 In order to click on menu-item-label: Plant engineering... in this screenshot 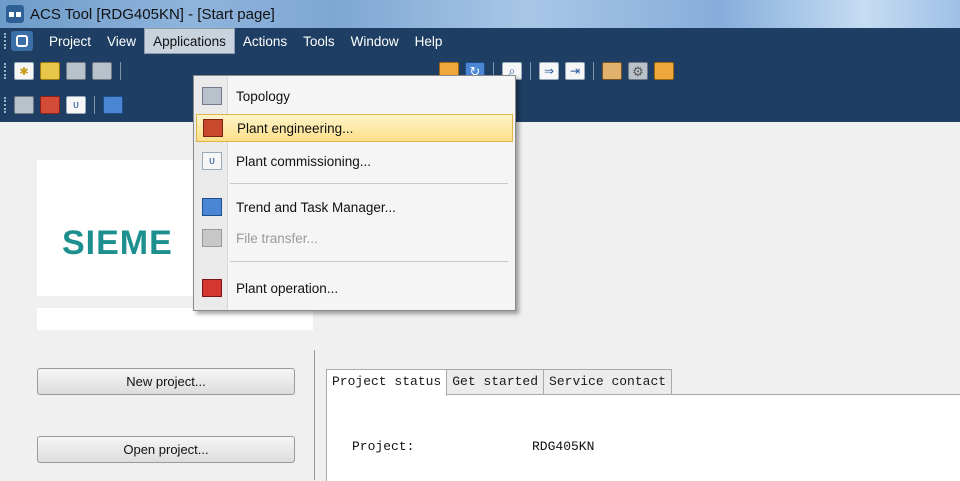, I will do `click(295, 128)`.